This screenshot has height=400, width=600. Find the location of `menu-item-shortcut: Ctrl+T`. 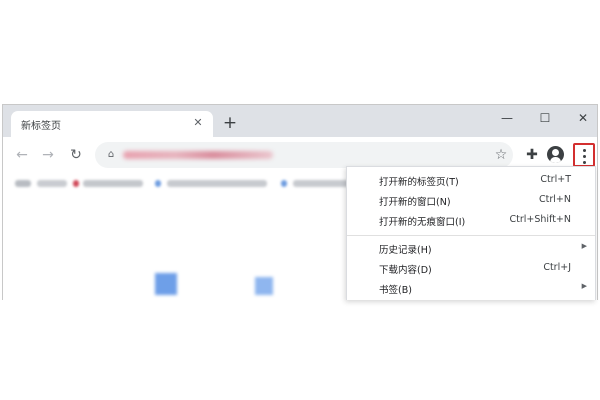

menu-item-shortcut: Ctrl+T is located at coordinates (555, 179).